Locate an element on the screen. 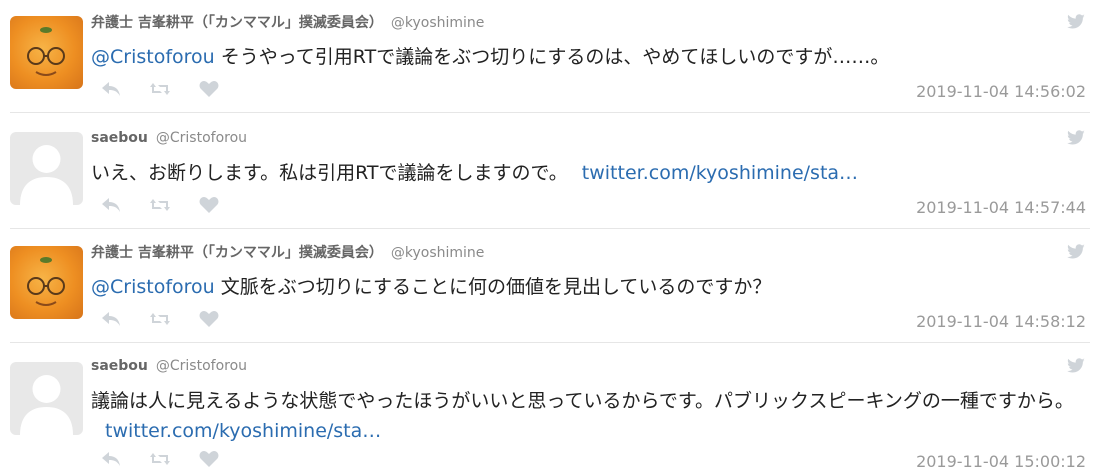  tweet-body: いえ、お断りします。私は引用RTで議論をしますので。 is located at coordinates (329, 173).